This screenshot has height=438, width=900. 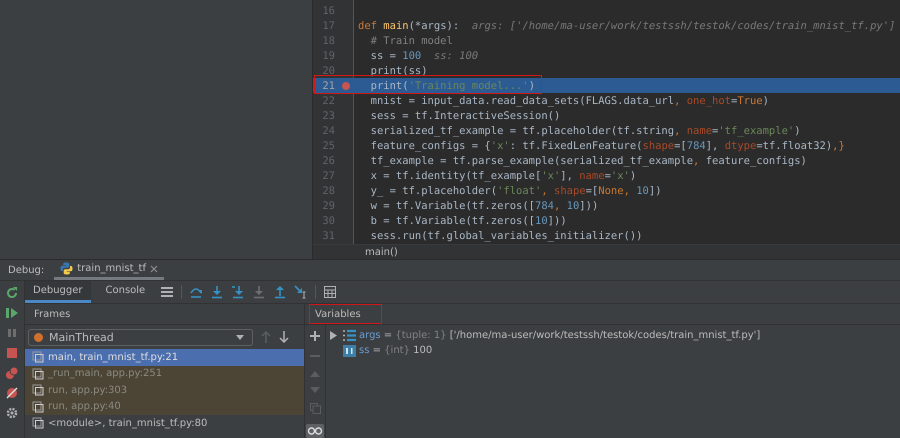 I want to click on stop-icon, so click(x=12, y=353).